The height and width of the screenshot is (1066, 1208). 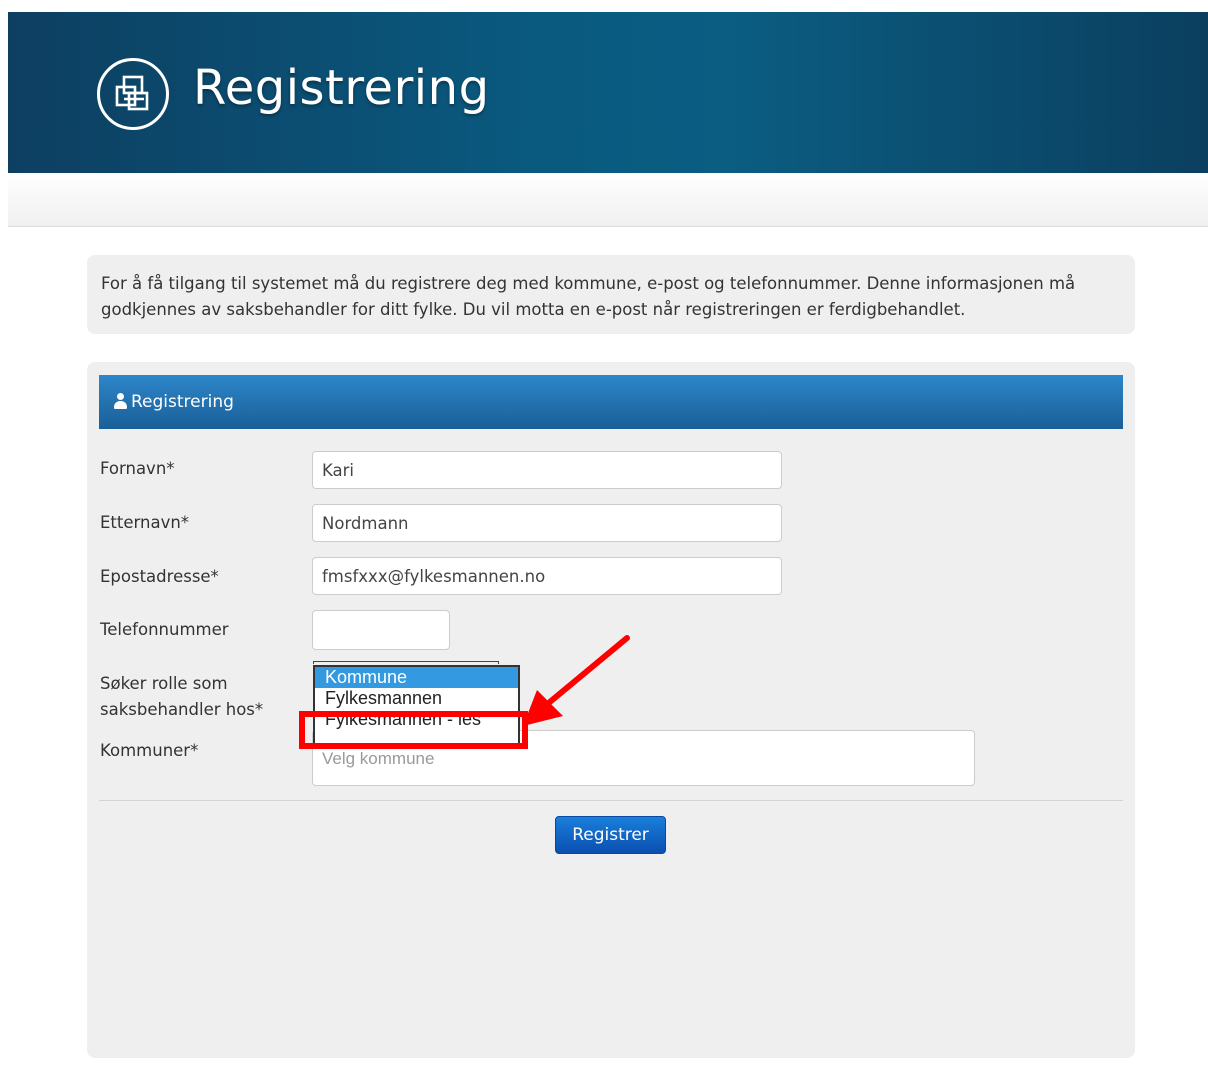 I want to click on register-button: Registrer, so click(x=610, y=835).